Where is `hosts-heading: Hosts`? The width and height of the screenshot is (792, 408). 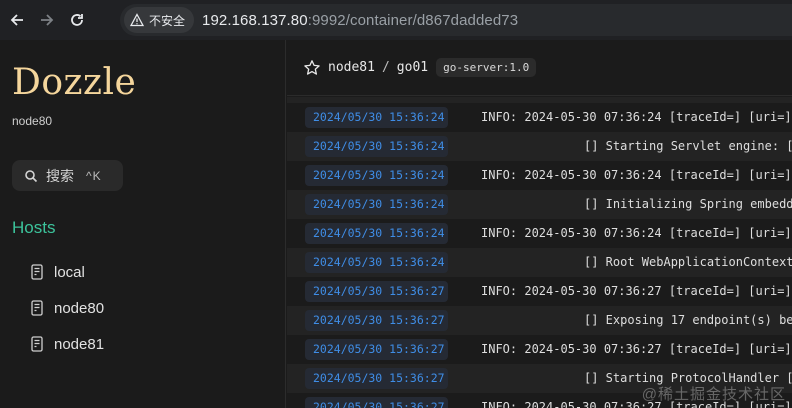
hosts-heading: Hosts is located at coordinates (34, 227).